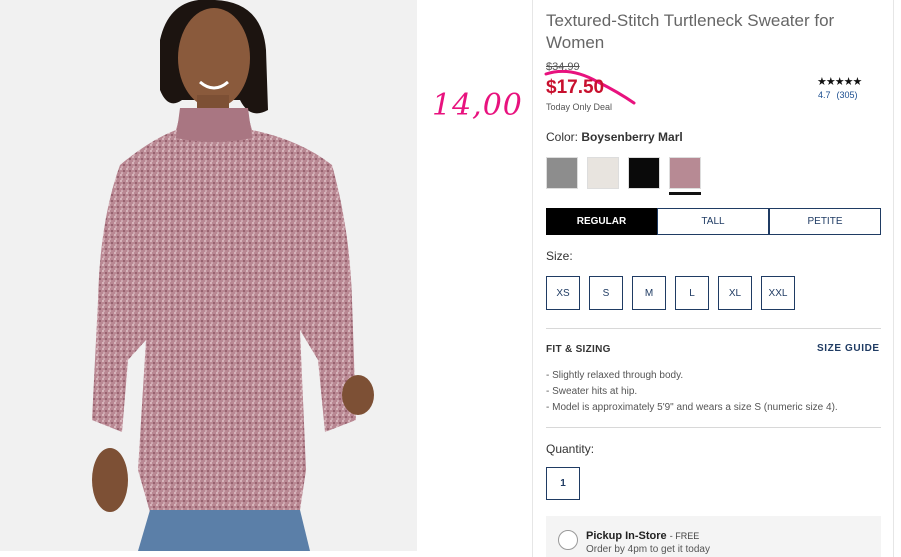  Describe the element at coordinates (601, 221) in the screenshot. I see `fit-tab-regular: REGULAR` at that location.